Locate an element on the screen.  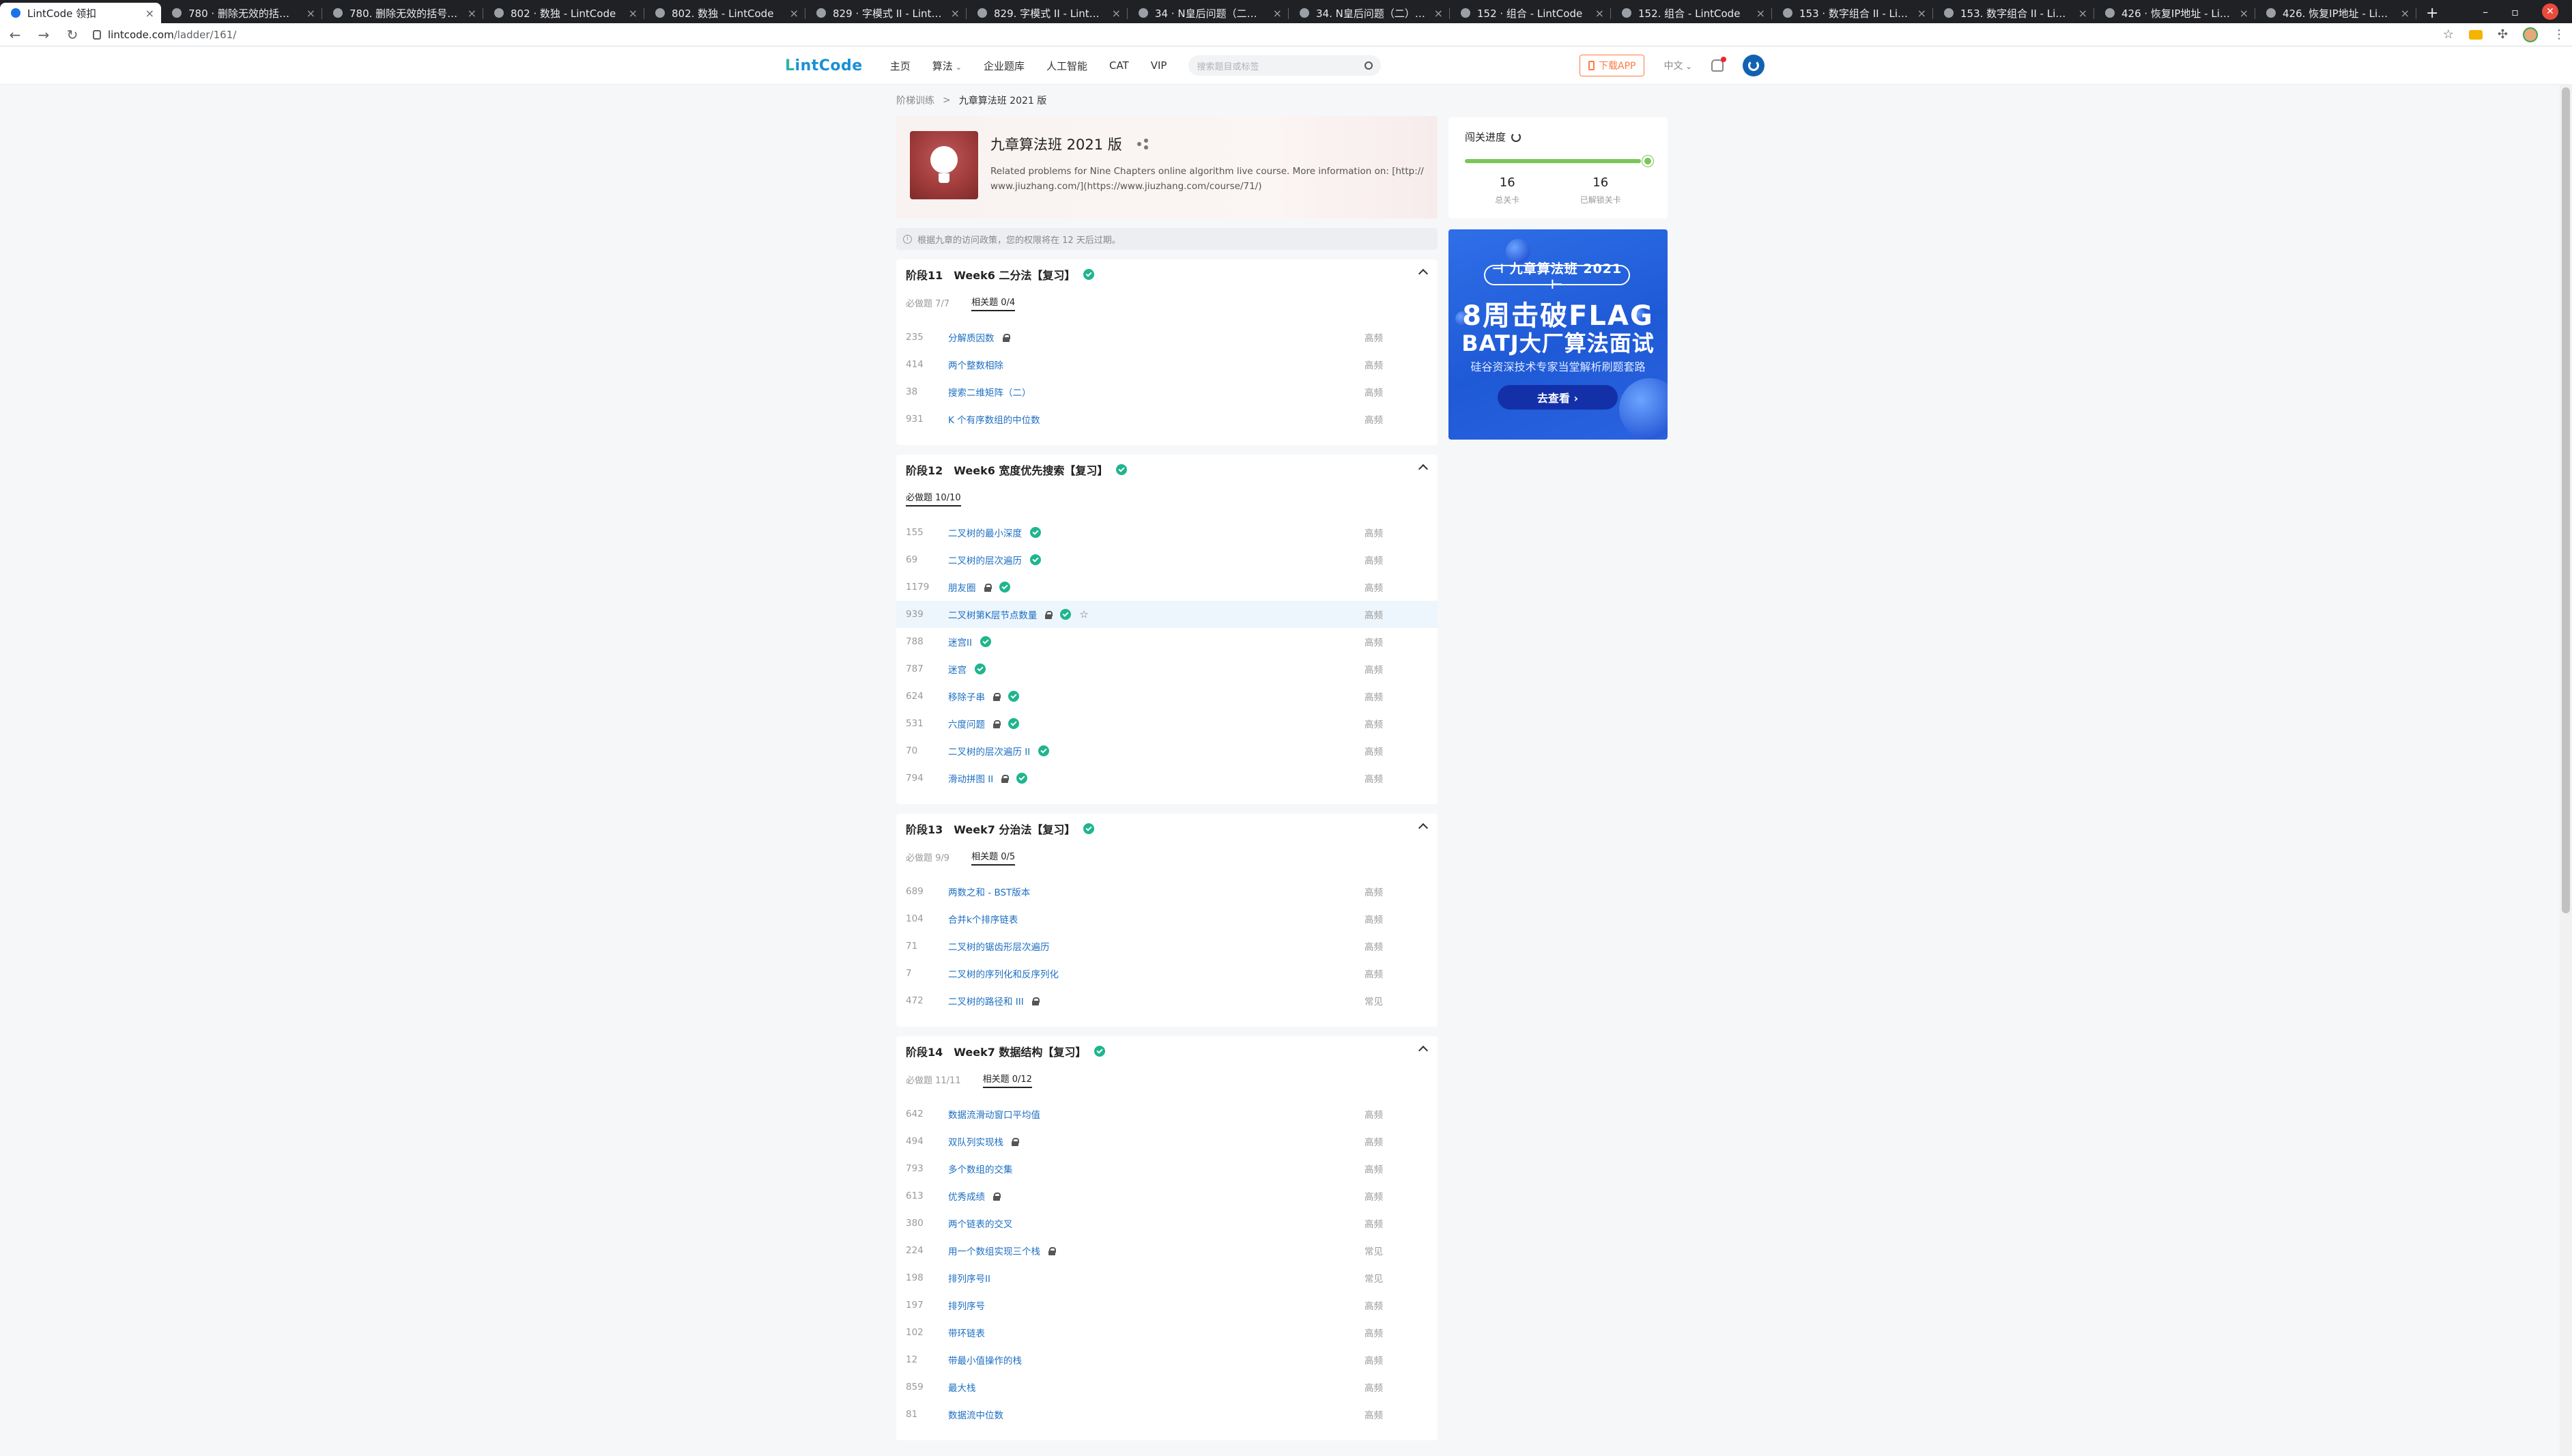
download-app-button: 下载APP is located at coordinates (1612, 65).